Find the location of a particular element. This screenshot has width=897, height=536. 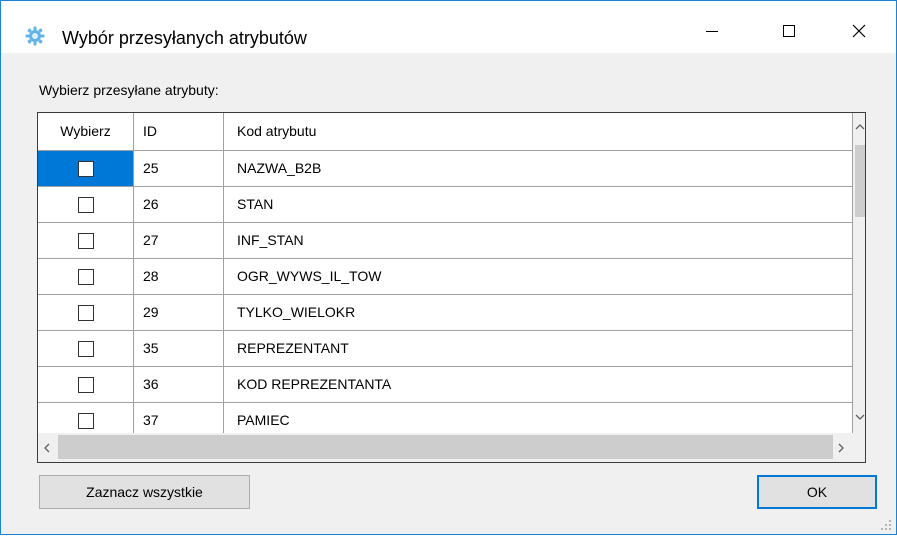

window-title: Wybór przesyłanych atrybutów is located at coordinates (184, 38).